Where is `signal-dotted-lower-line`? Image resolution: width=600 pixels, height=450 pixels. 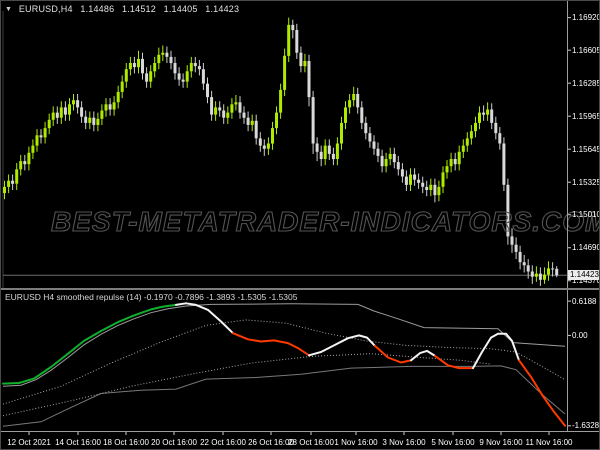 signal-dotted-lower-line is located at coordinates (247, 385).